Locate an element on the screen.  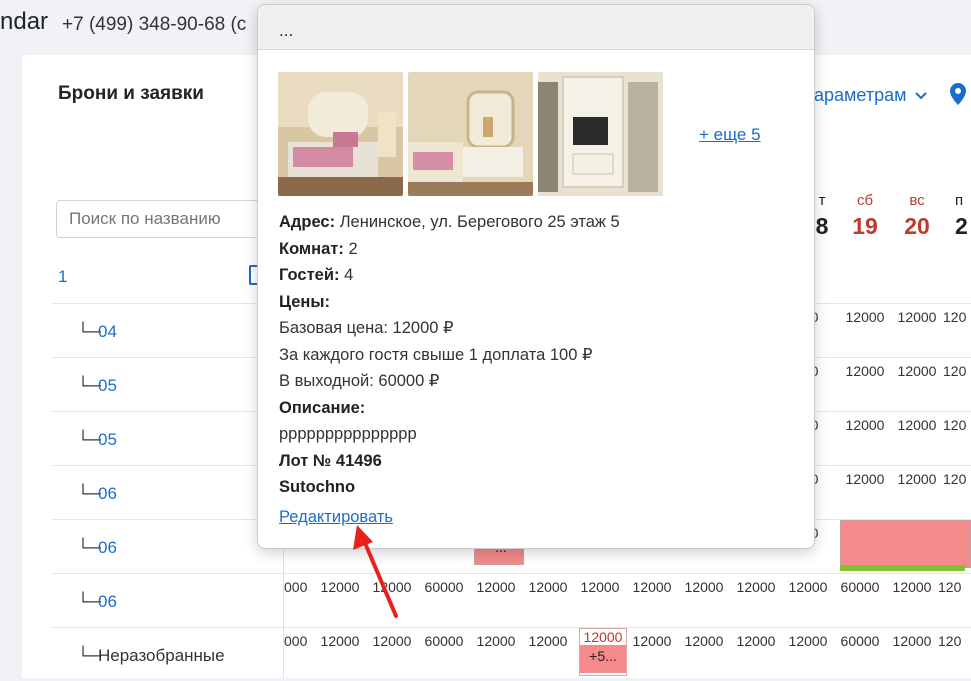
more-photos-link: + еще 5 is located at coordinates (730, 135).